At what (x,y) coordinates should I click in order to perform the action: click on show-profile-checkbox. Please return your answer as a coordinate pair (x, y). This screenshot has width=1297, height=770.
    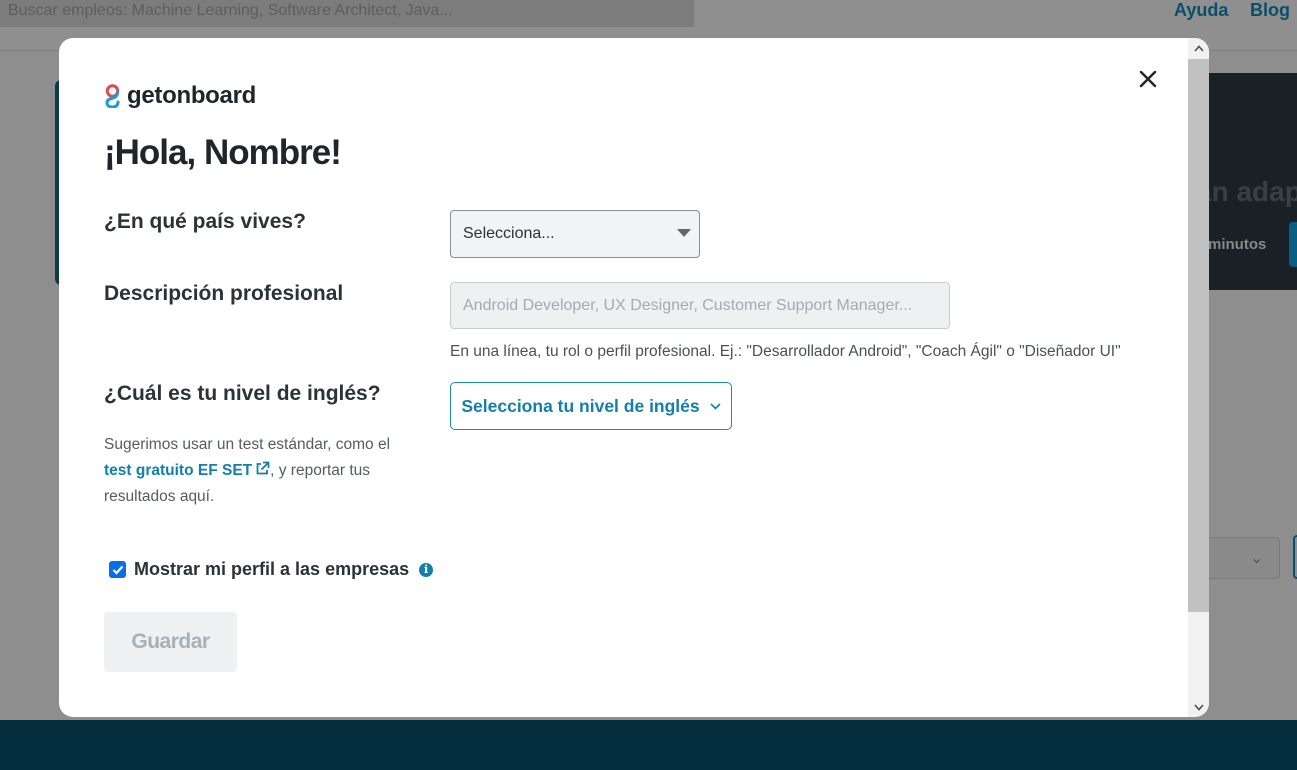
    Looking at the image, I should click on (117, 569).